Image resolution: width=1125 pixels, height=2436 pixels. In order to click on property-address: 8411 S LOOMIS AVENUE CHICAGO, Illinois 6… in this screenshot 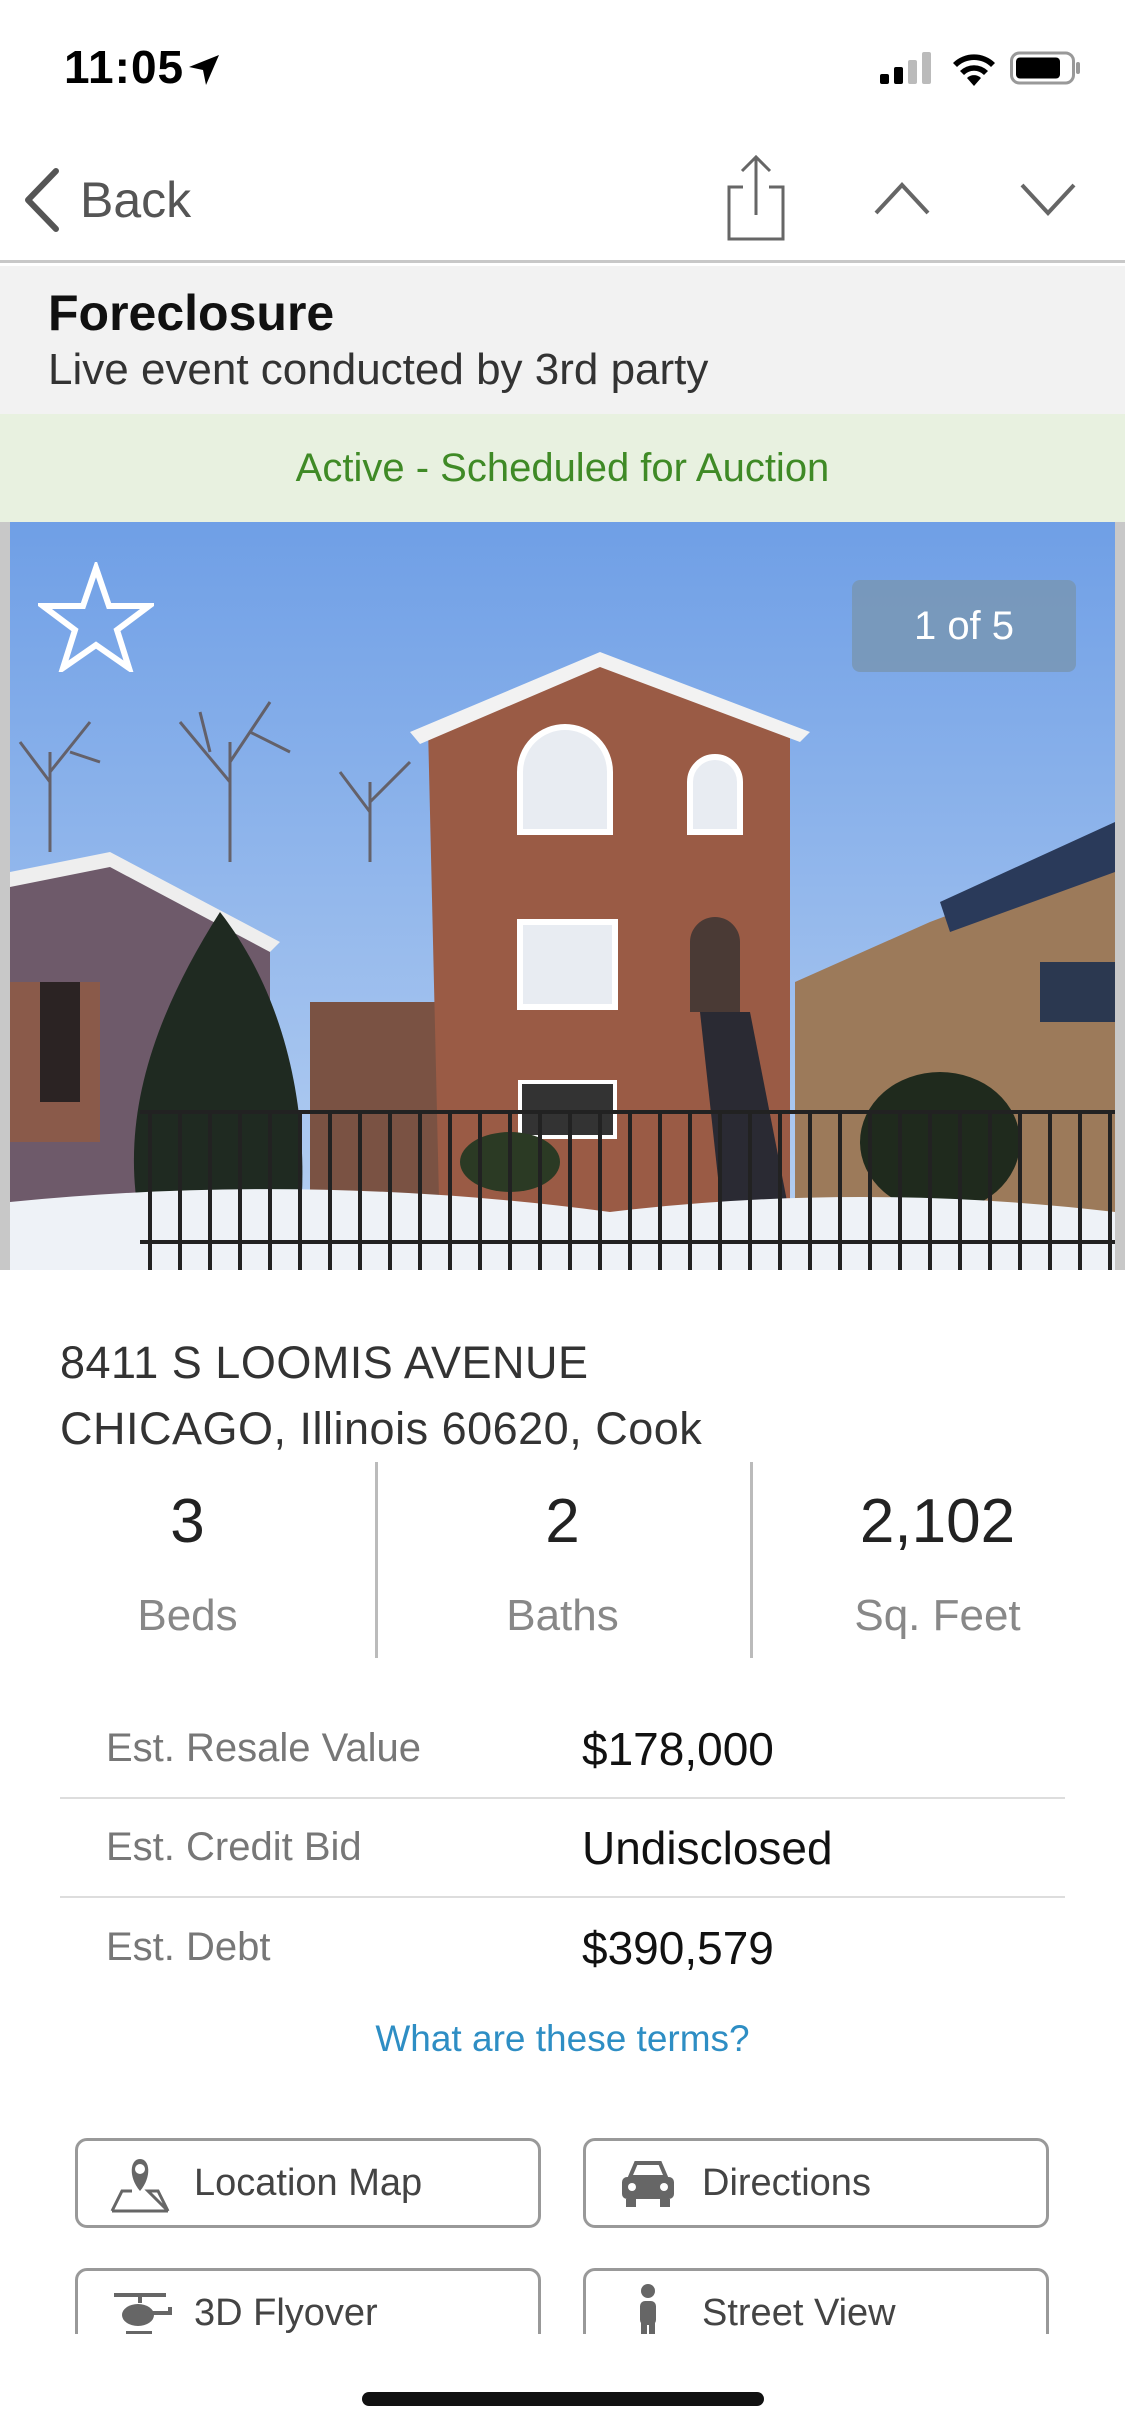, I will do `click(560, 1396)`.